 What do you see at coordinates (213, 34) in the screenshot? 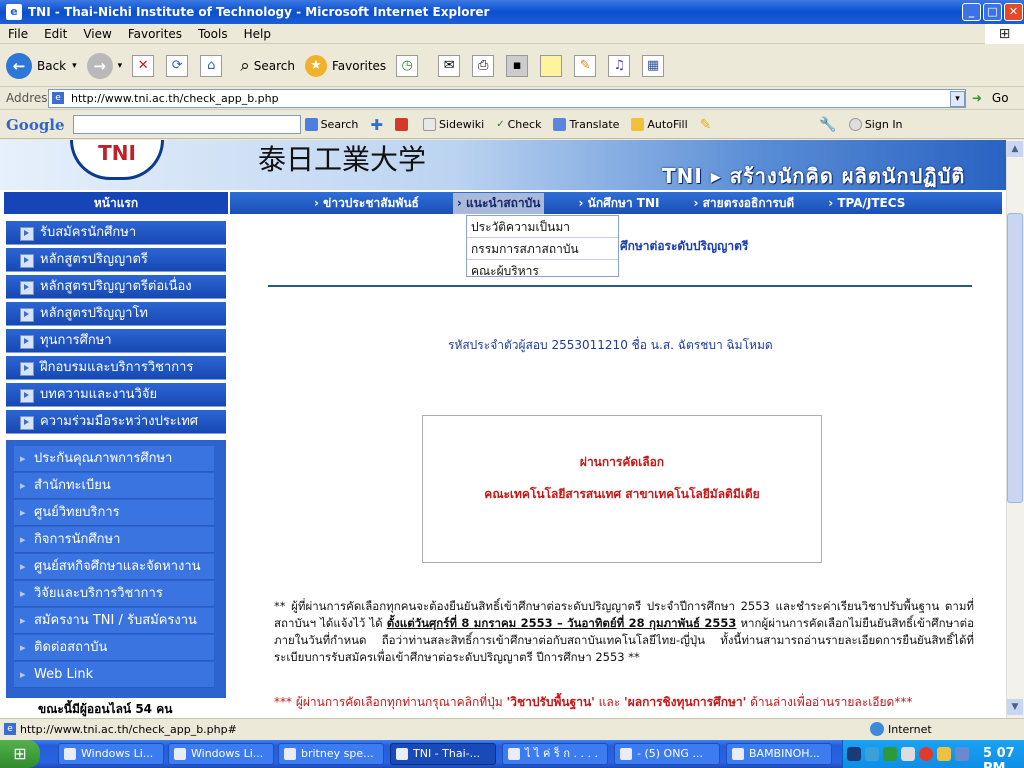
I see `menu-tools: Tools` at bounding box center [213, 34].